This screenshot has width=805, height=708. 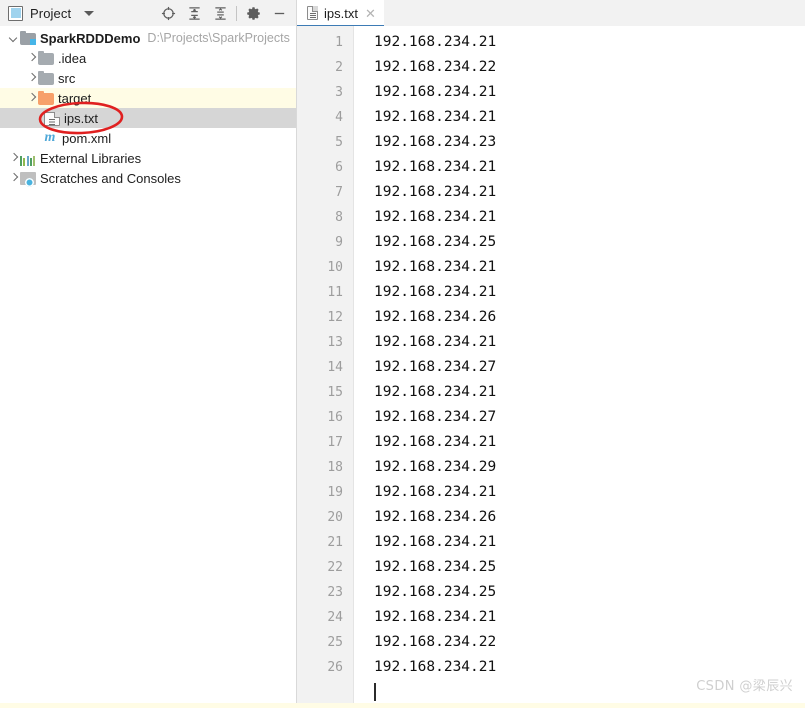 I want to click on editor-tab-strip: ips.txt ✕, so click(x=551, y=14).